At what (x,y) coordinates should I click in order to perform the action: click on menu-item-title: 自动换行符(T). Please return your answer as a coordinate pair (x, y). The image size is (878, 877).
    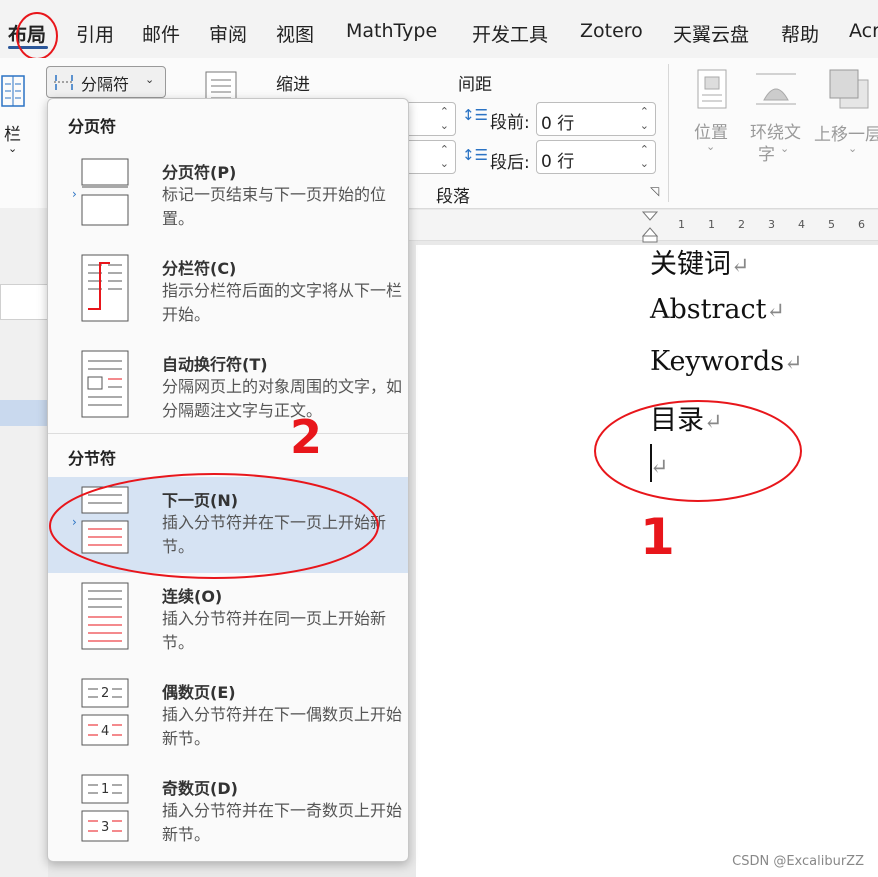
    Looking at the image, I should click on (215, 364).